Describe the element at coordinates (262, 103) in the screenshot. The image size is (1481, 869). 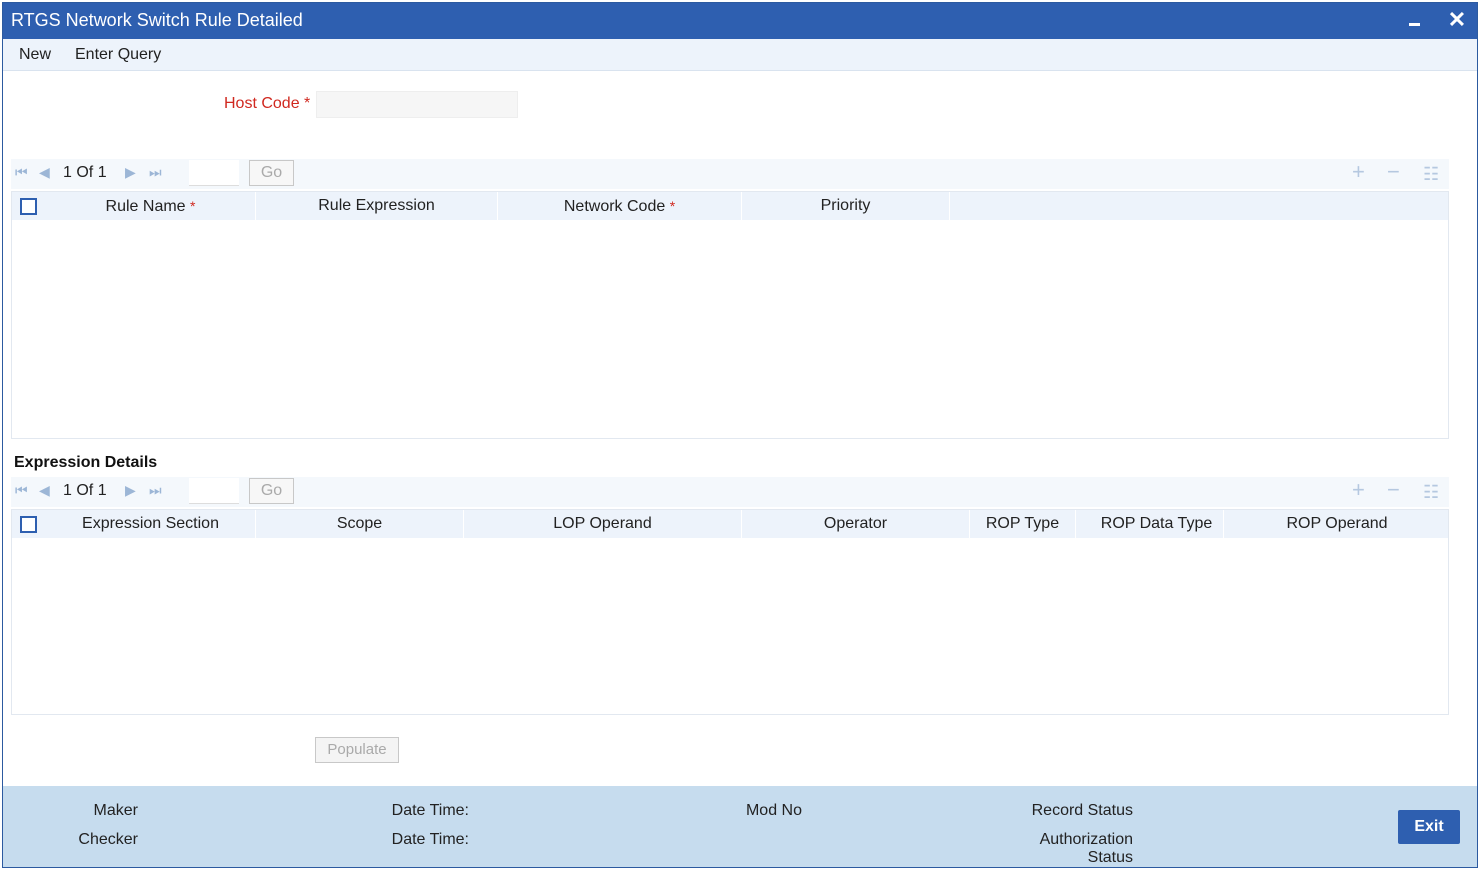
I see `host-code-label-text: Host Code` at that location.